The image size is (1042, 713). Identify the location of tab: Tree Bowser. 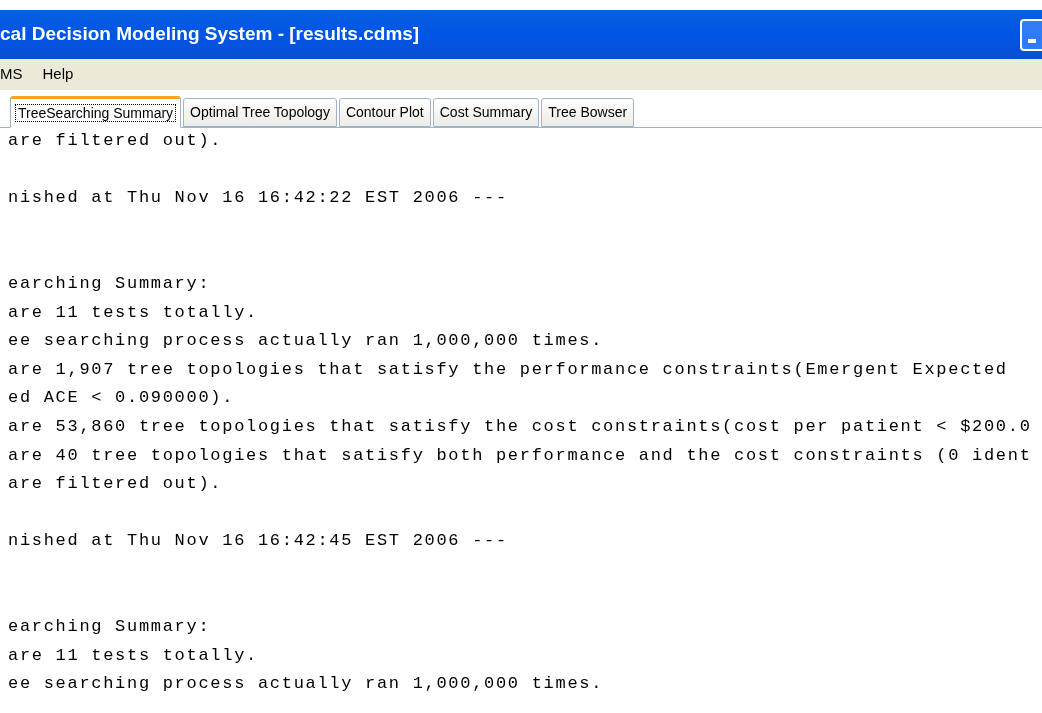
(588, 112).